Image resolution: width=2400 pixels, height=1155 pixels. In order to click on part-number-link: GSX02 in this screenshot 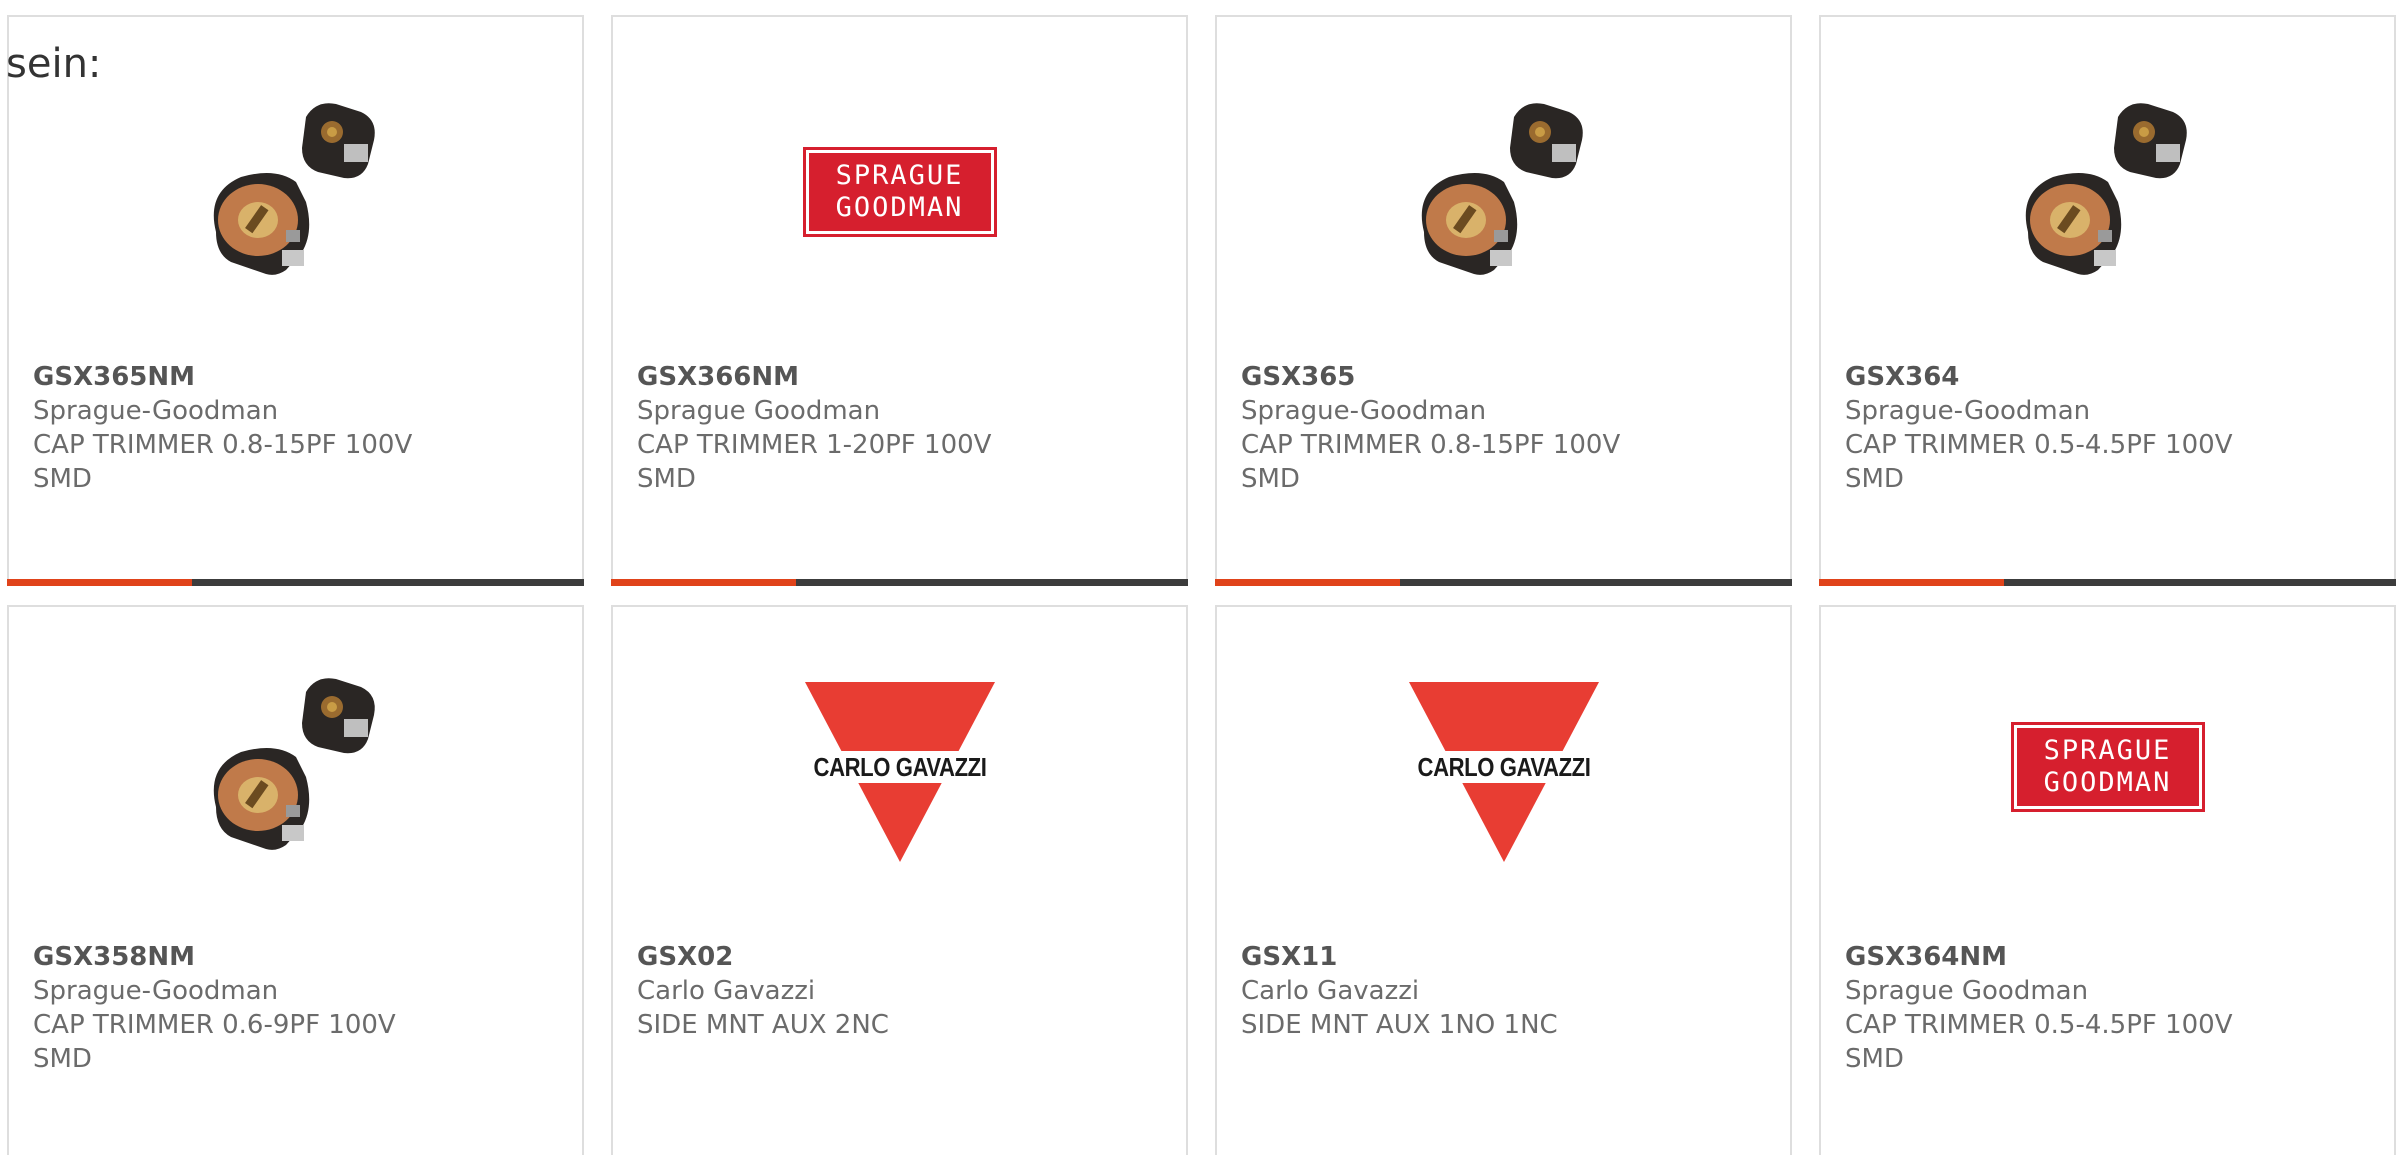, I will do `click(847, 957)`.